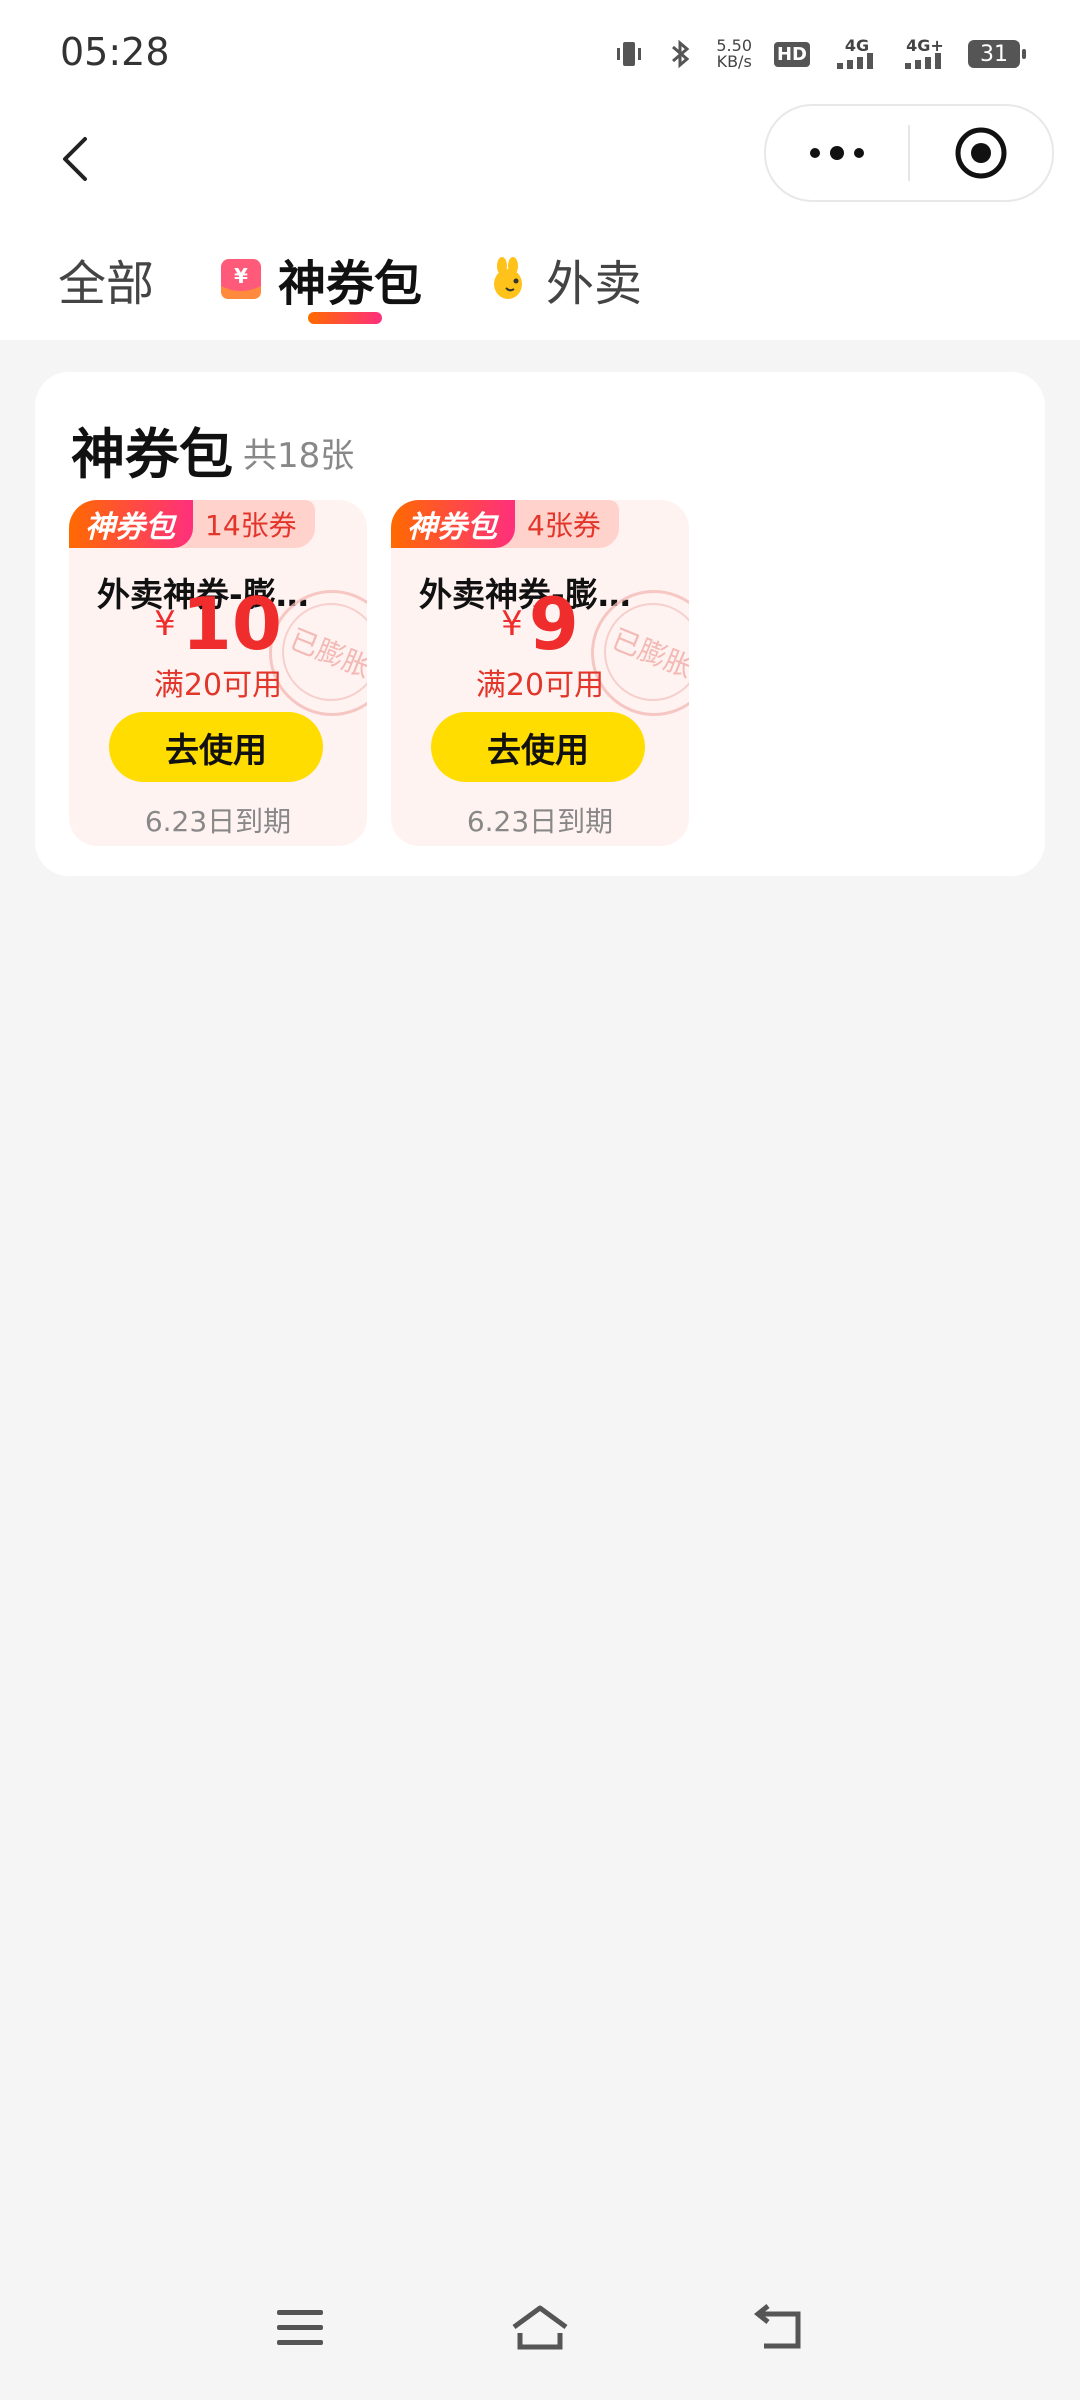 This screenshot has height=2400, width=1080. I want to click on back-nav-button, so click(780, 2328).